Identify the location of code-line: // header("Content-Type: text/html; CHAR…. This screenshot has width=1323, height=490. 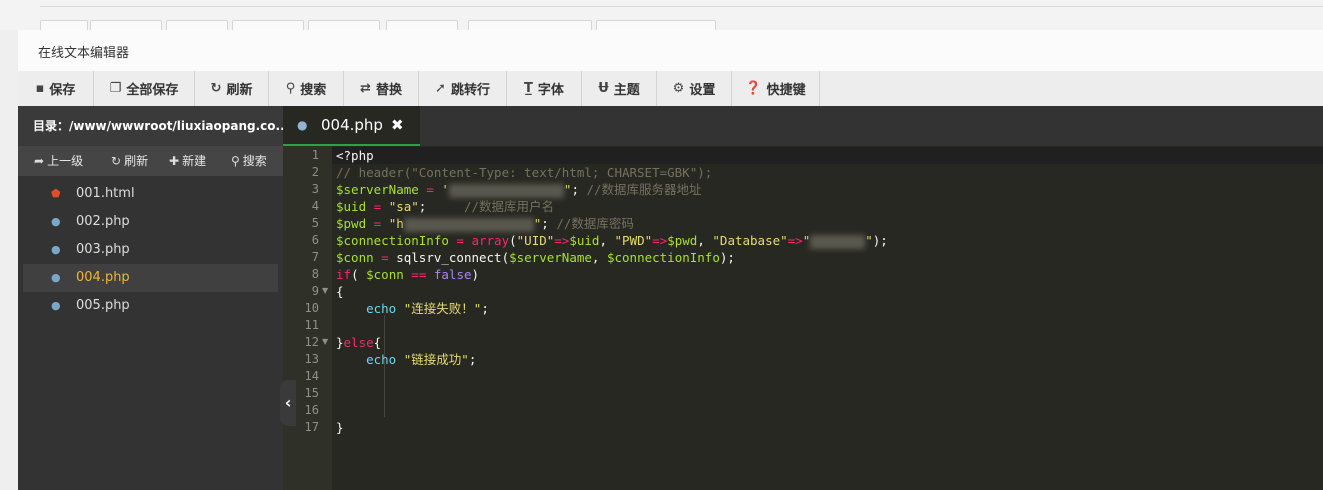
(524, 172).